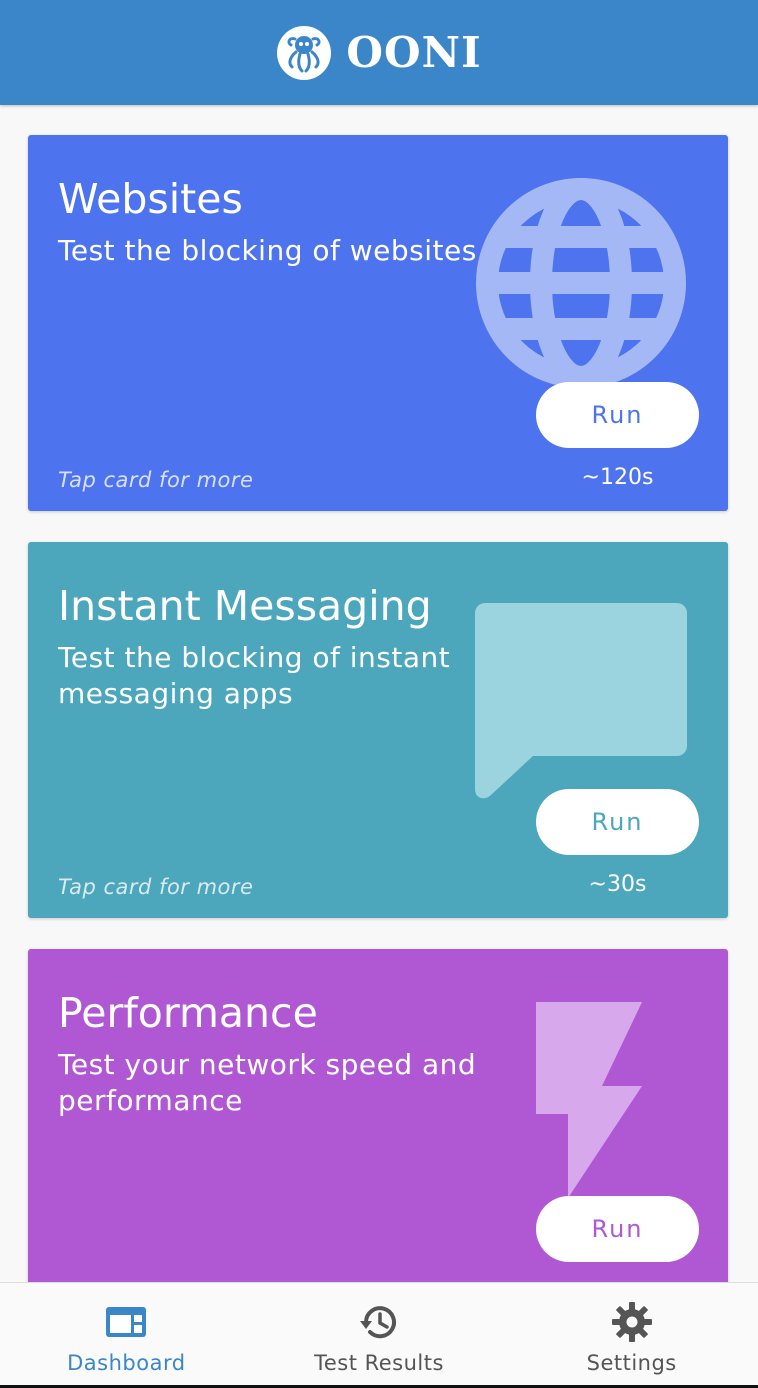 The image size is (758, 1388). Describe the element at coordinates (581, 701) in the screenshot. I see `chat-bubble-icon` at that location.